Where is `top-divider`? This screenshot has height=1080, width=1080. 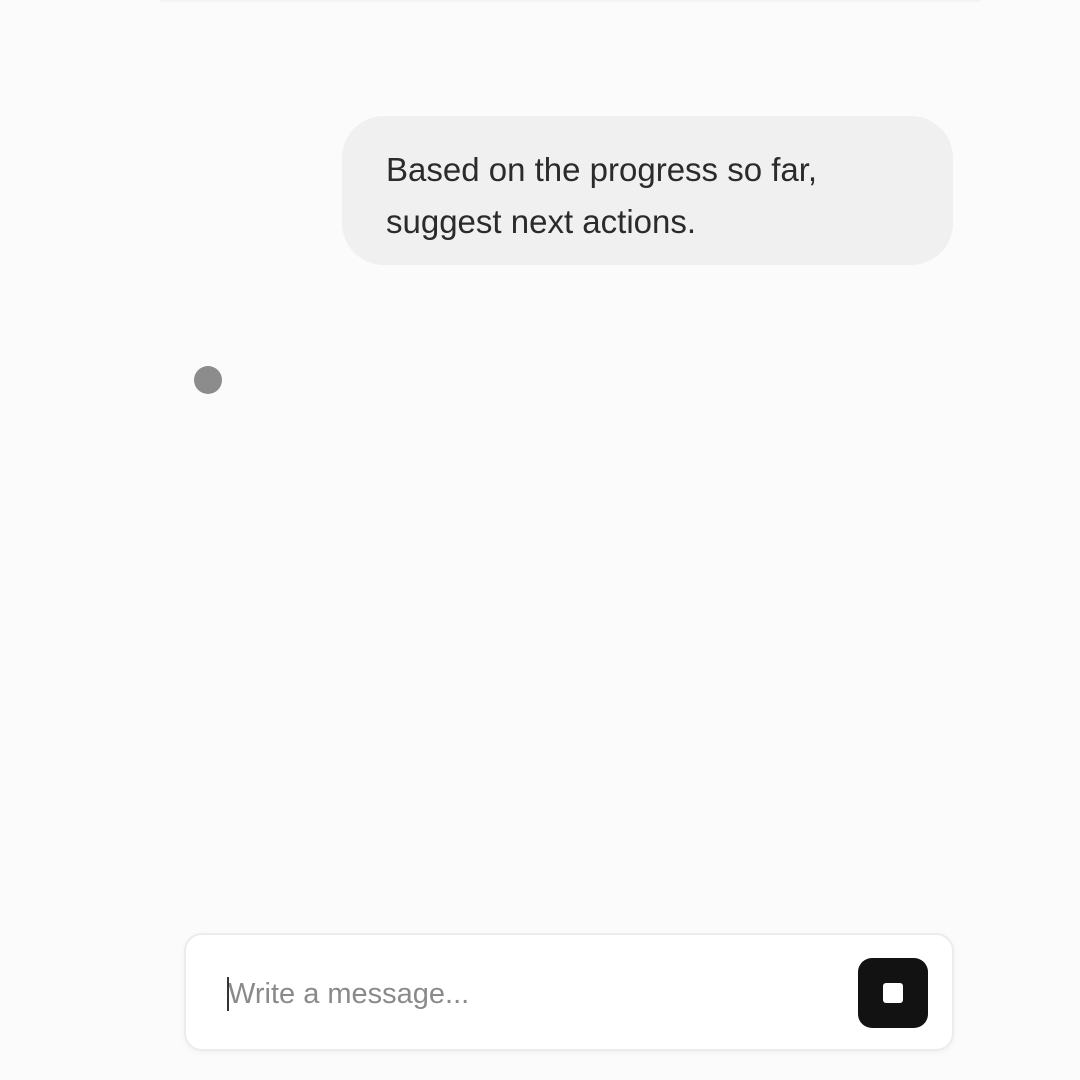 top-divider is located at coordinates (570, 1).